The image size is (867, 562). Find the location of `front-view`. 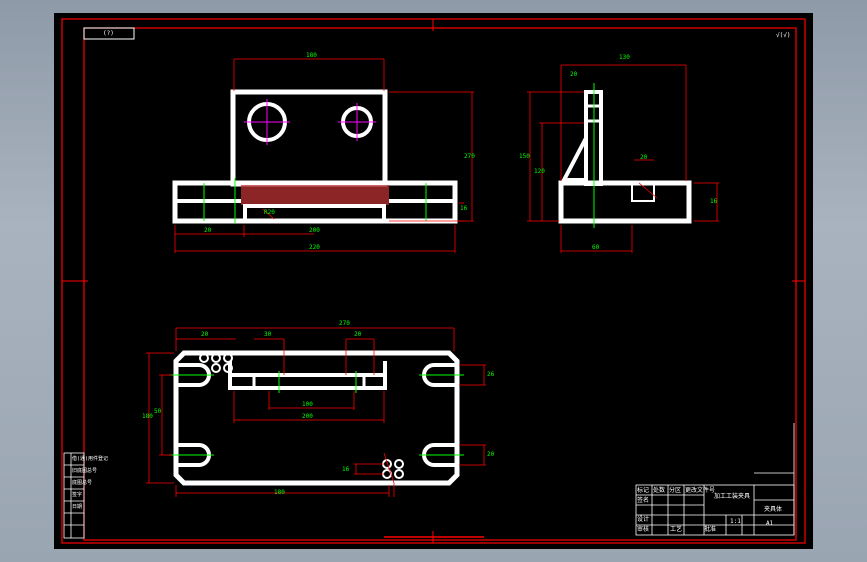

front-view is located at coordinates (323, 155).